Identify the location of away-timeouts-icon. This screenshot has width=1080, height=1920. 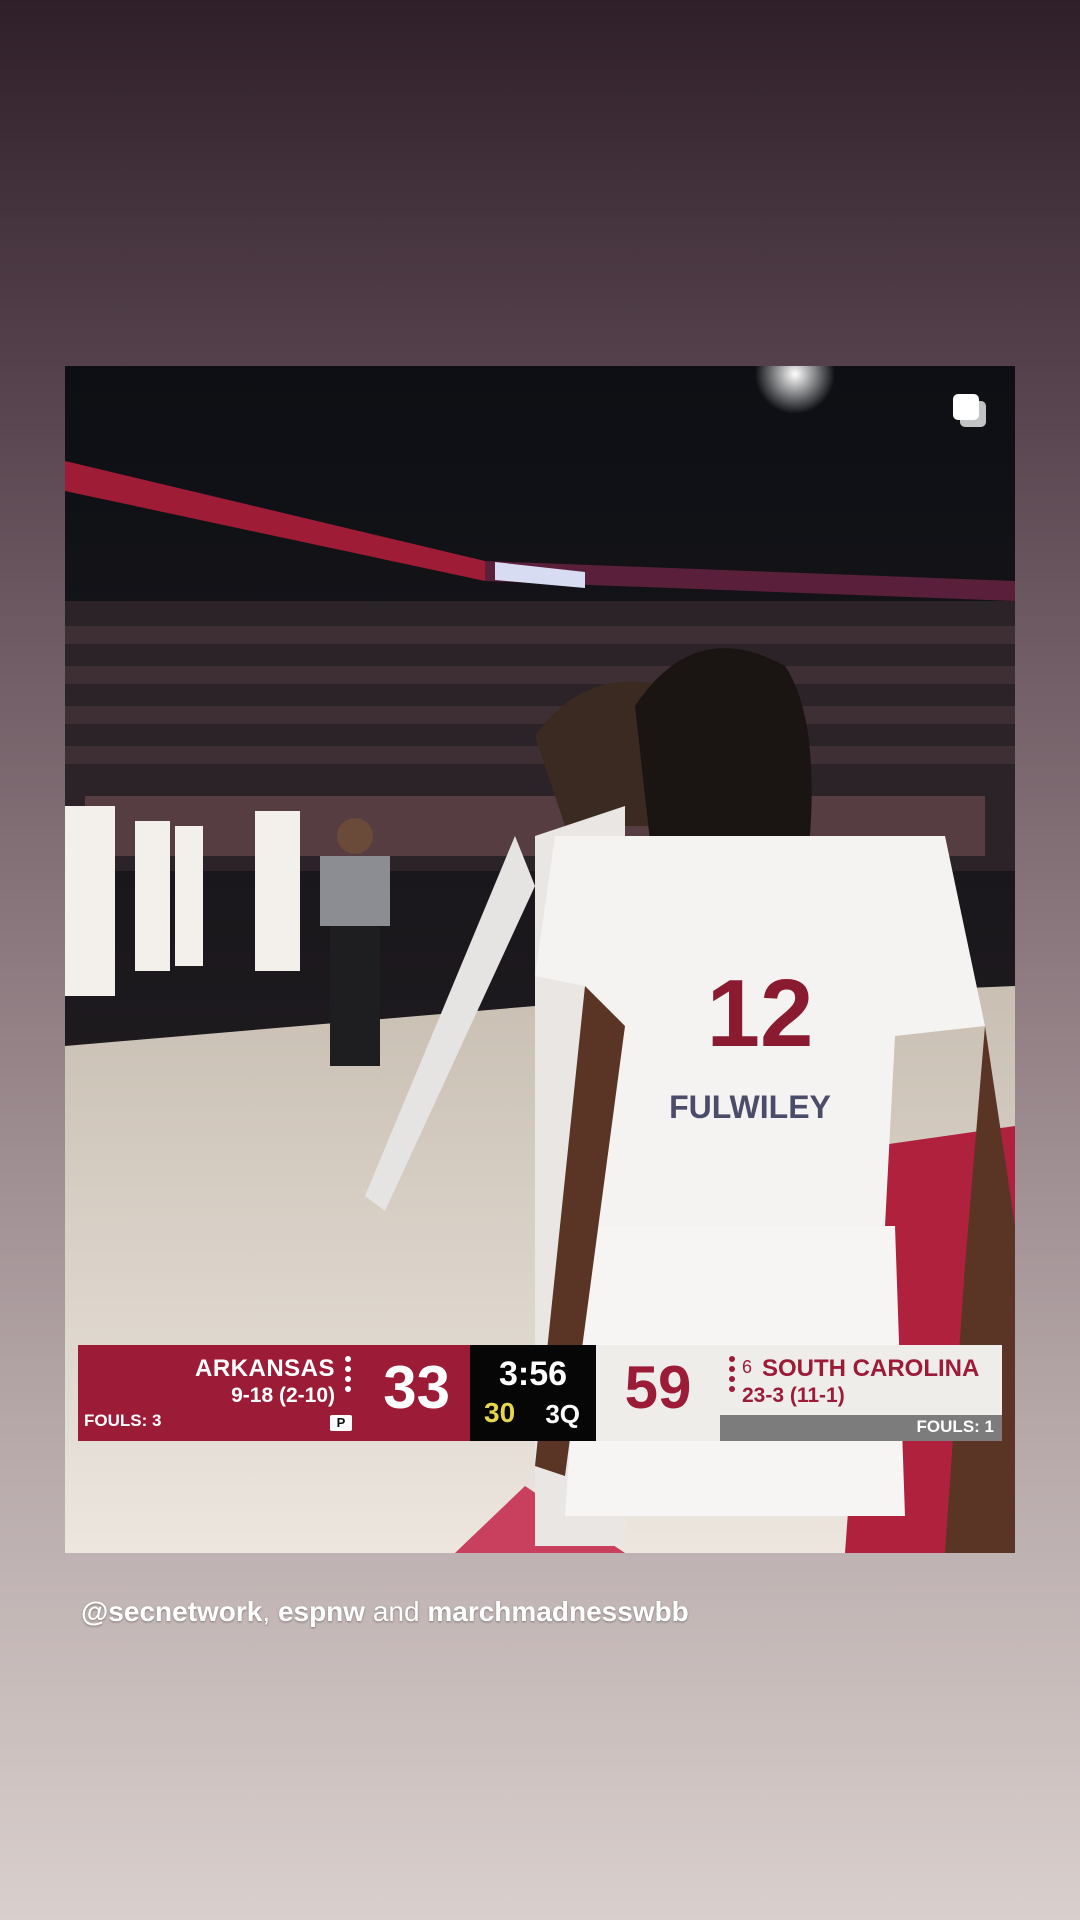
(348, 1374).